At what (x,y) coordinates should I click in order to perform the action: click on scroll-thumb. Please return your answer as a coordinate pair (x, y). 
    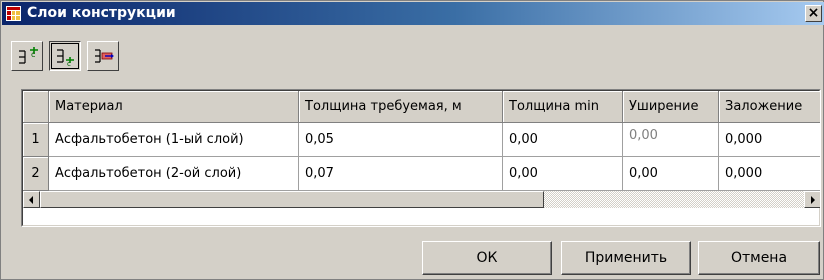
    Looking at the image, I should click on (292, 199).